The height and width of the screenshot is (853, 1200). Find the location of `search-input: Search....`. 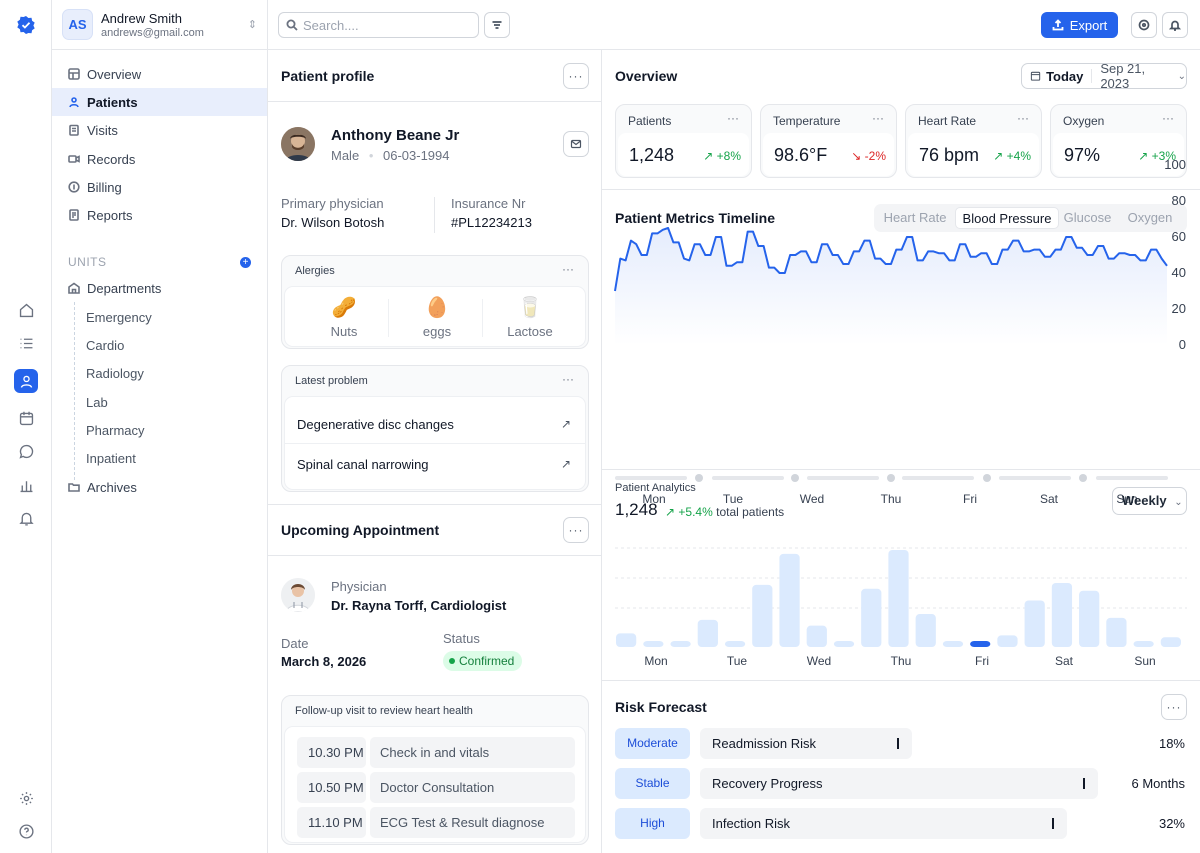

search-input: Search.... is located at coordinates (378, 25).